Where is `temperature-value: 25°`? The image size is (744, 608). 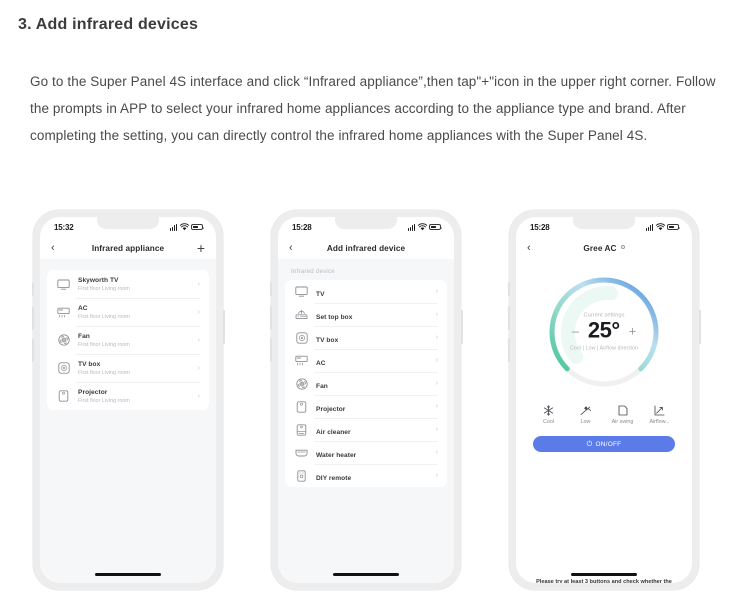
temperature-value: 25° is located at coordinates (603, 330).